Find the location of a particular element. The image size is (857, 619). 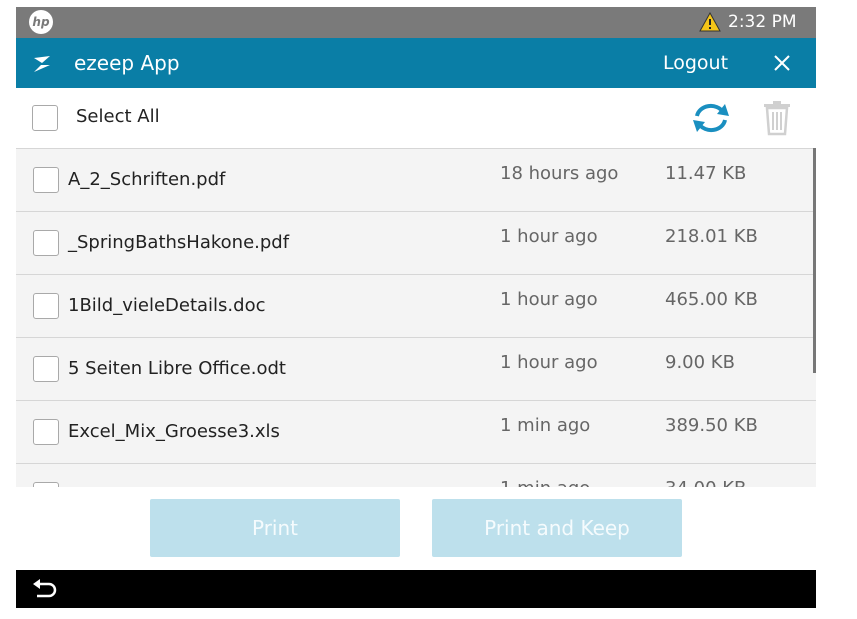

bottom-nav-bar is located at coordinates (416, 589).